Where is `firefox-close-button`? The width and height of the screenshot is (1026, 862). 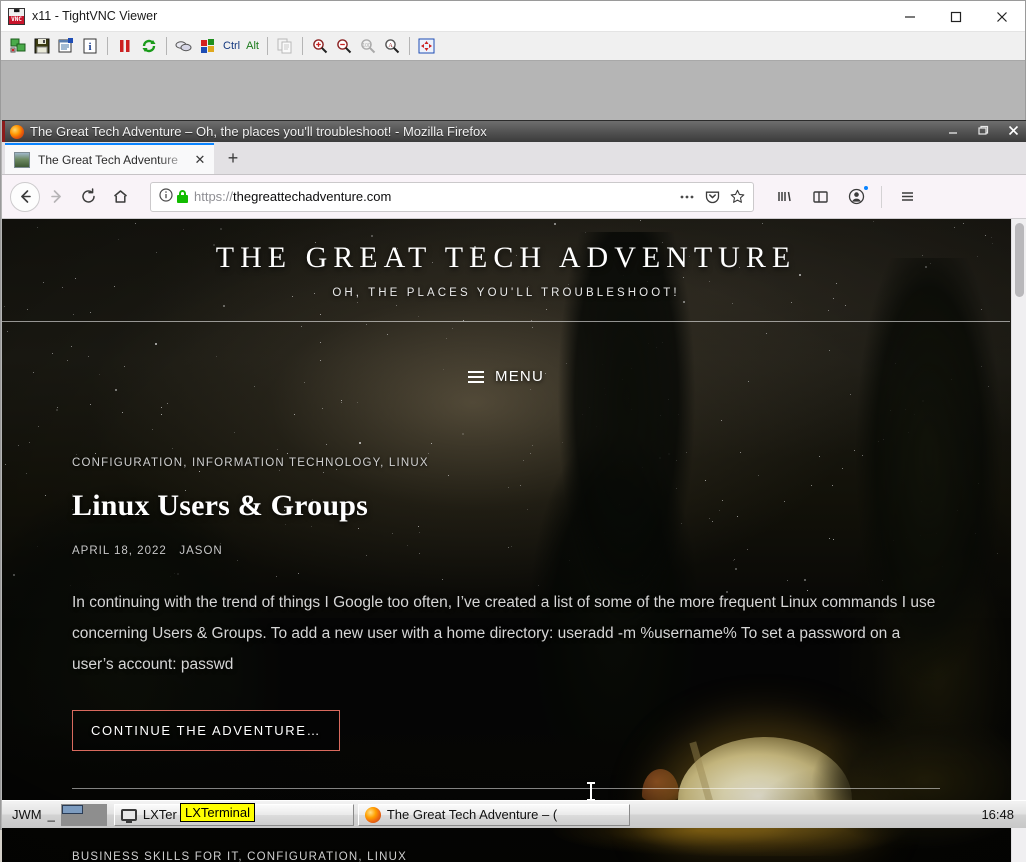 firefox-close-button is located at coordinates (1013, 132).